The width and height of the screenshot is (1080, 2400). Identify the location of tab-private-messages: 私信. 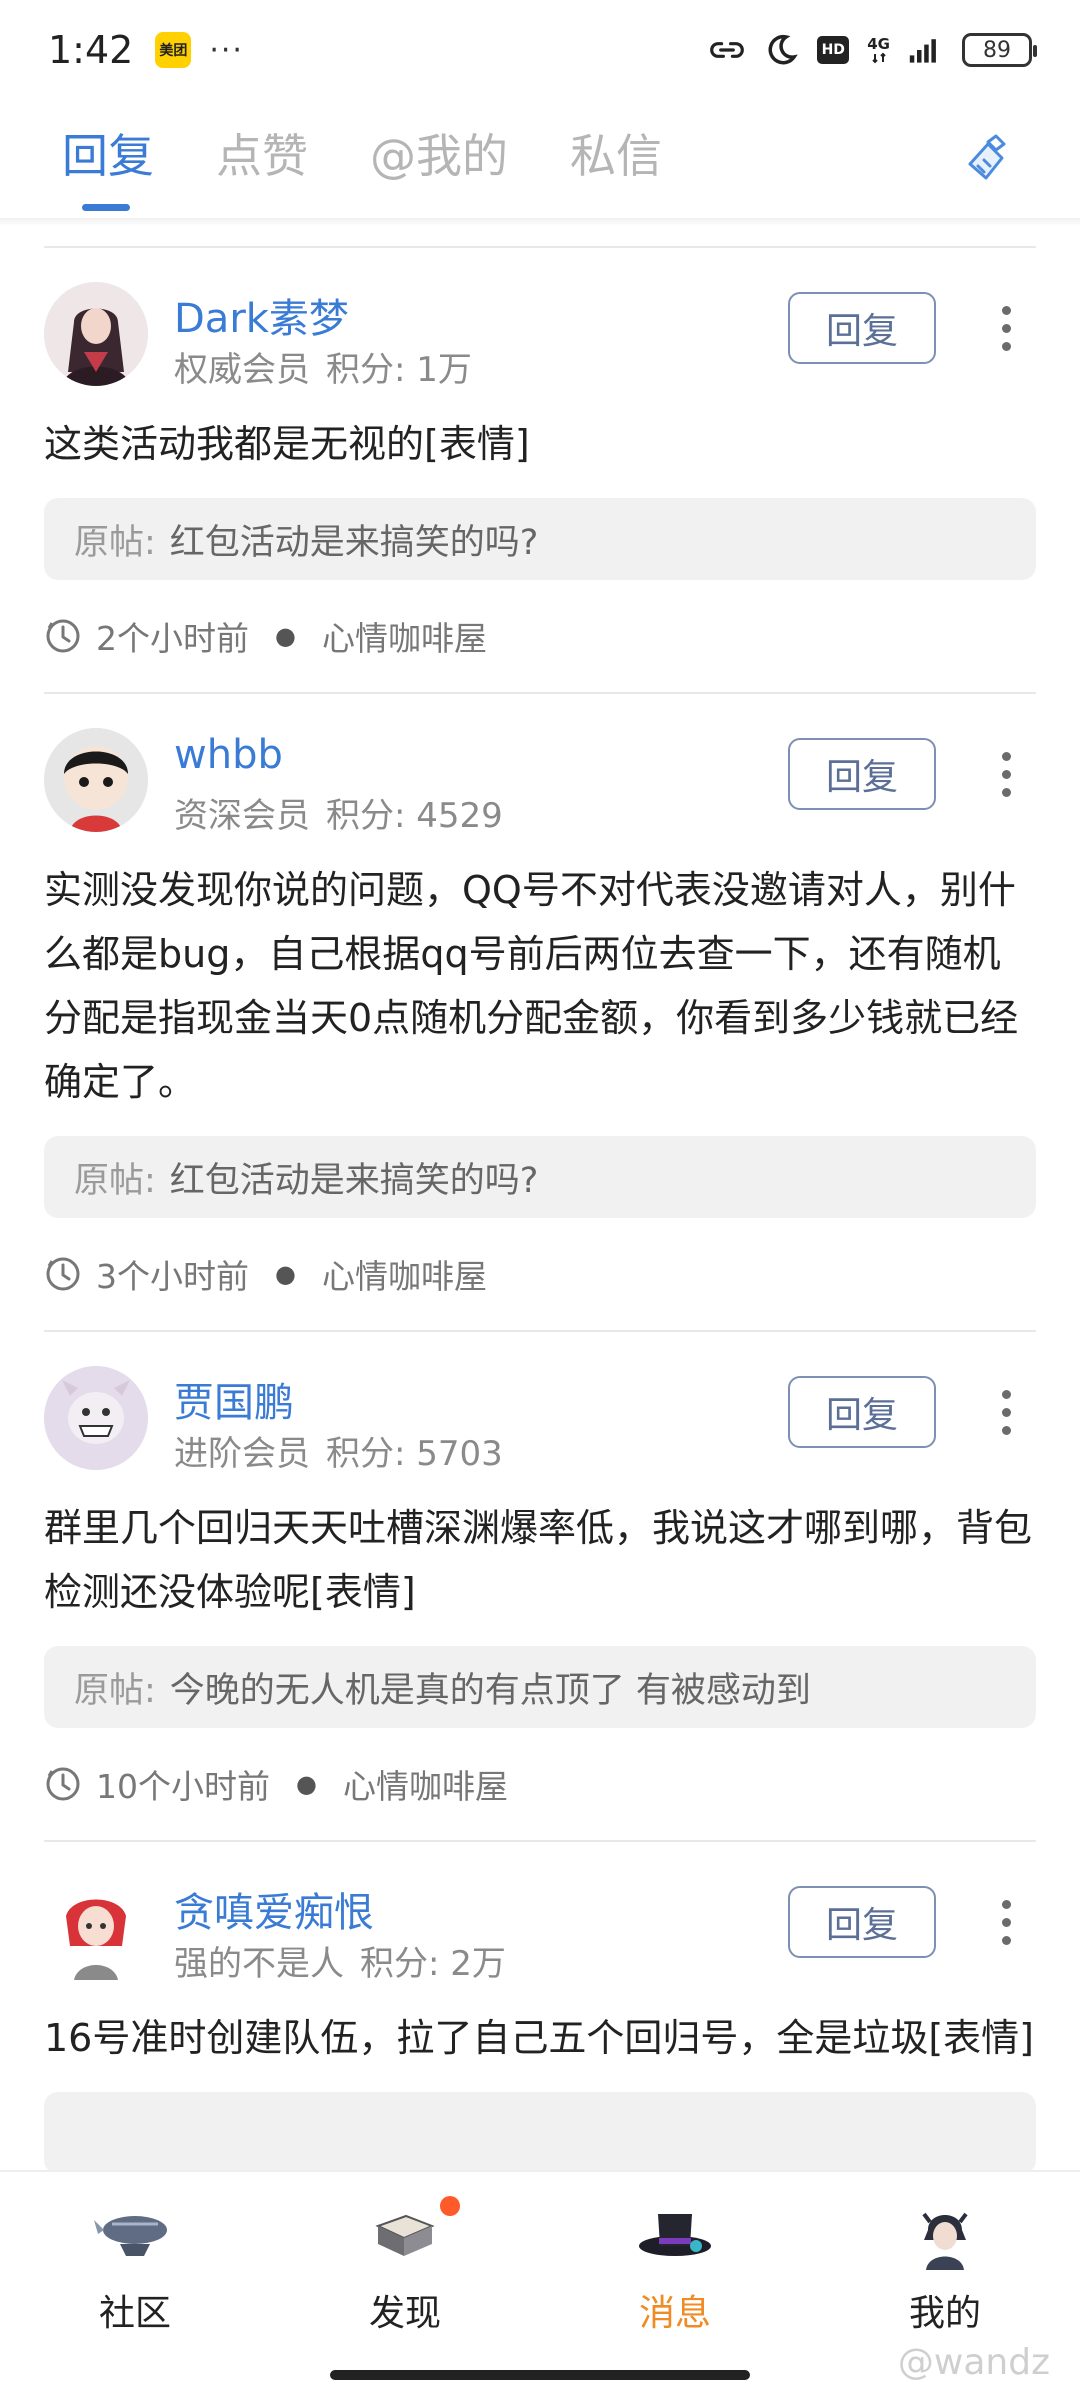
(616, 157).